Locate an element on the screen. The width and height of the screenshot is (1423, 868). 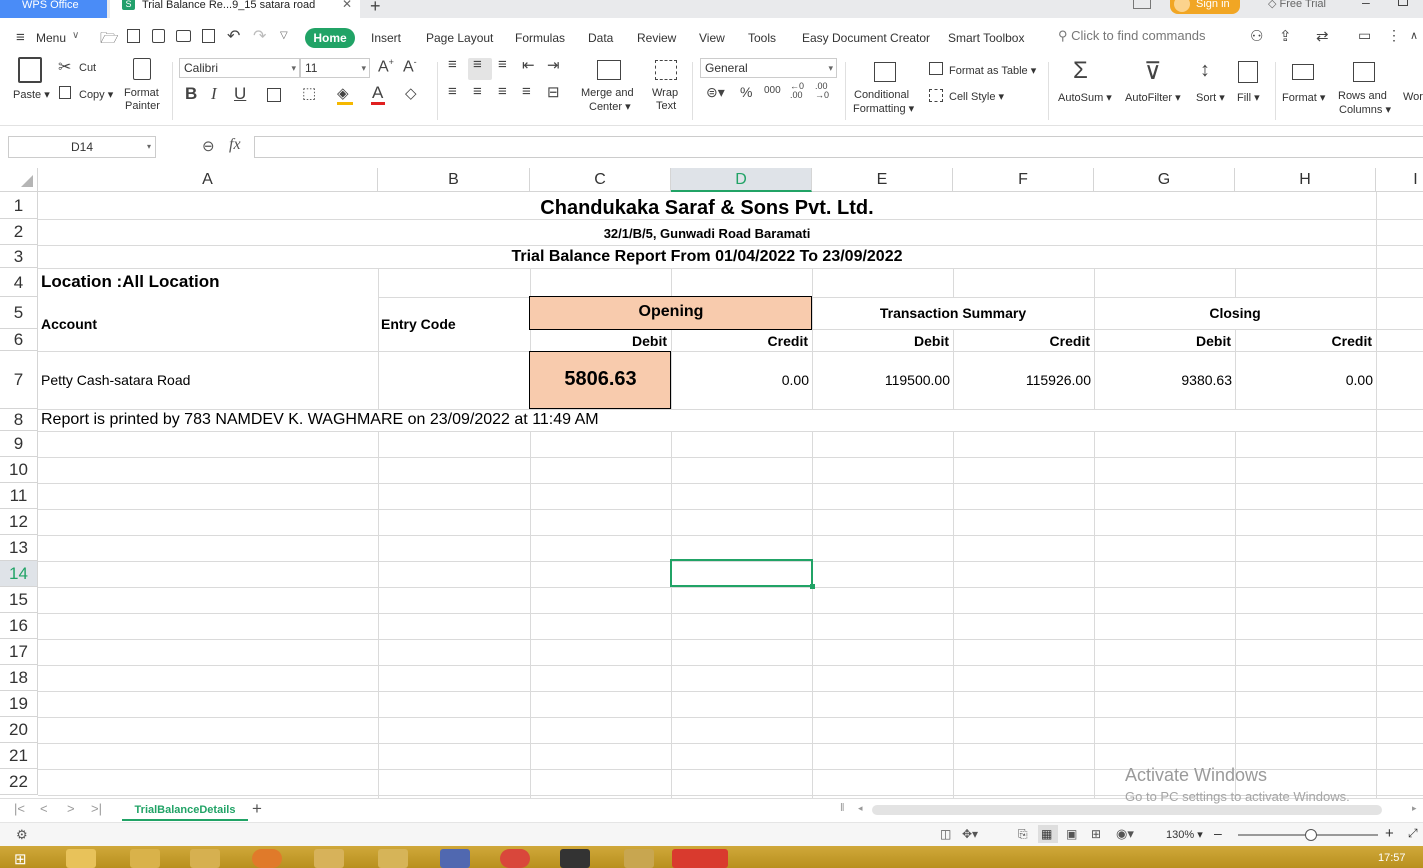
document-icon is located at coordinates (393, 858).